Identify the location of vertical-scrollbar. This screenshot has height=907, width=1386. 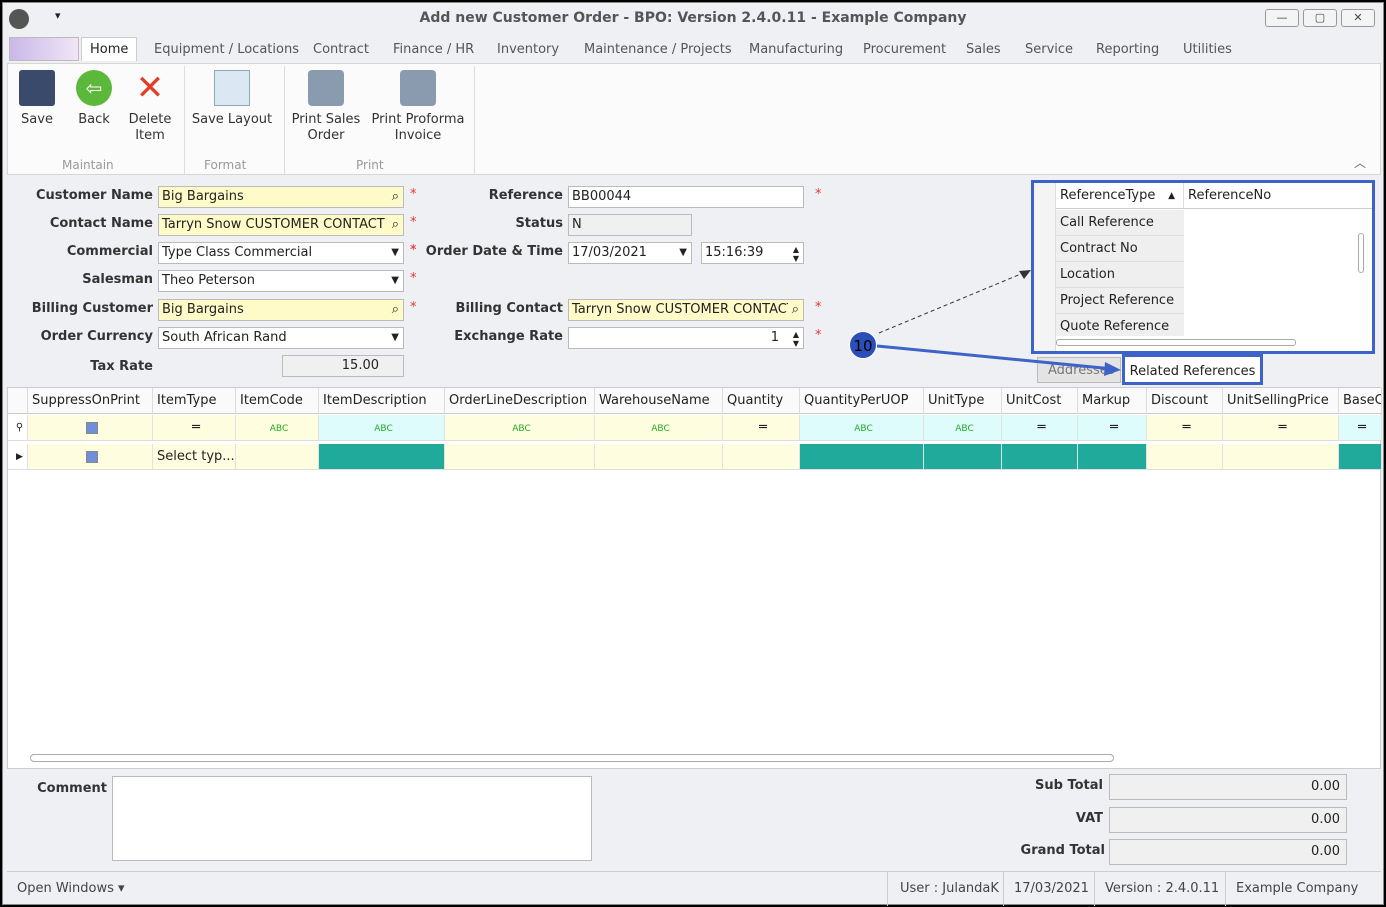
(1361, 253).